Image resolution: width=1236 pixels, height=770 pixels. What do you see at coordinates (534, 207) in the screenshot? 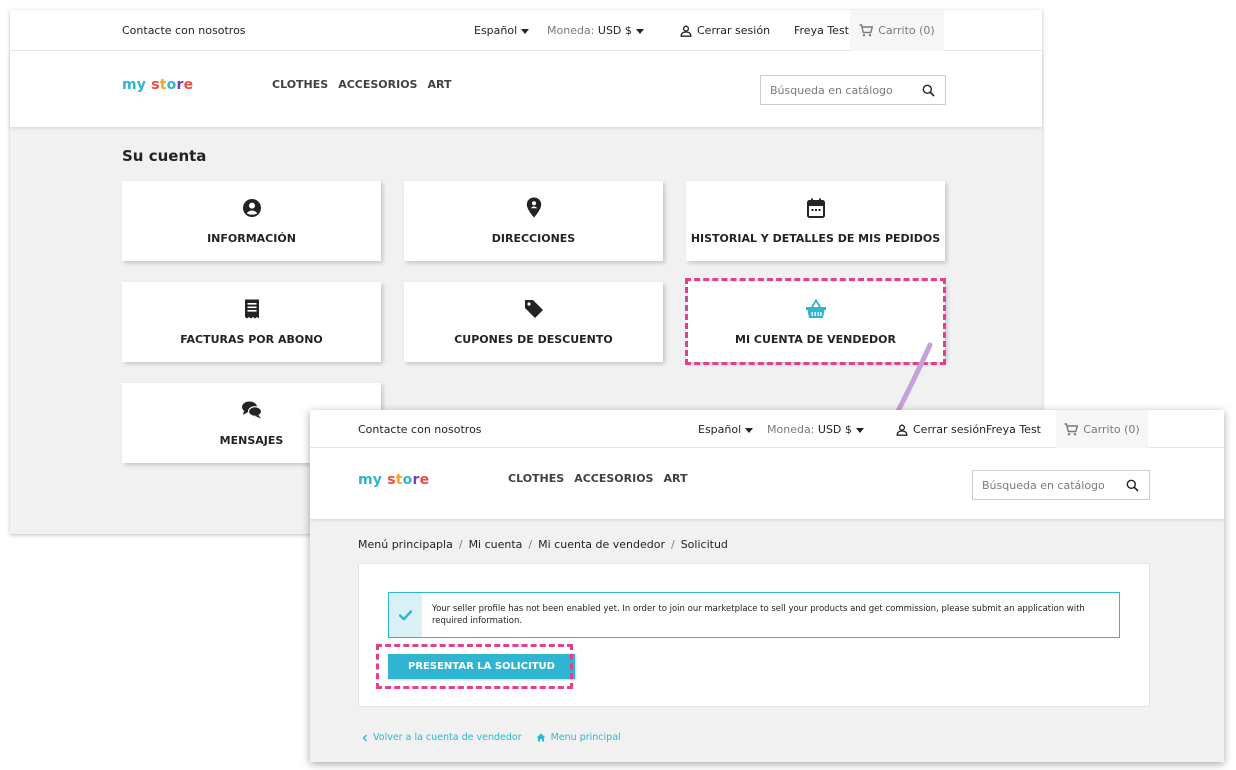
I see `location-pin-icon` at bounding box center [534, 207].